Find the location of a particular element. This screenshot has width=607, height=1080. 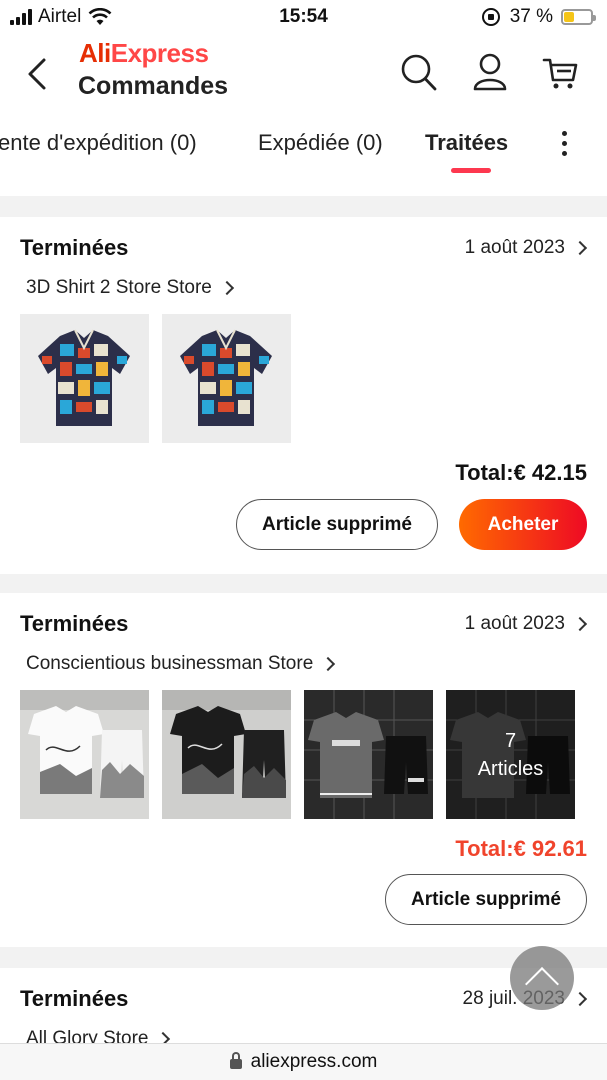

order-total: Total:€ 92.61 is located at coordinates (521, 848).